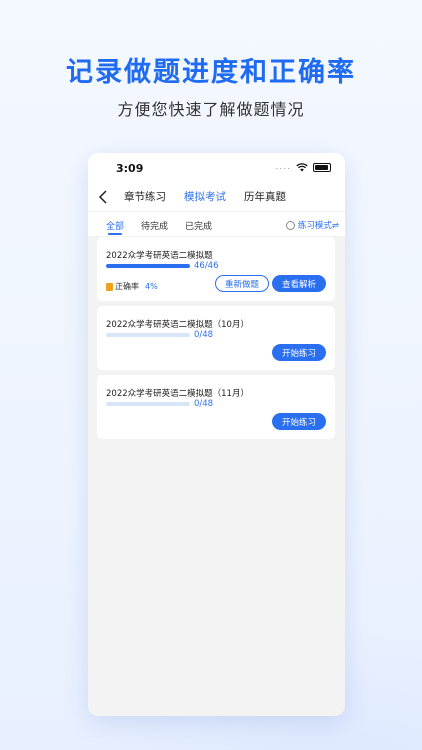  Describe the element at coordinates (109, 286) in the screenshot. I see `accuracy-icon` at that location.